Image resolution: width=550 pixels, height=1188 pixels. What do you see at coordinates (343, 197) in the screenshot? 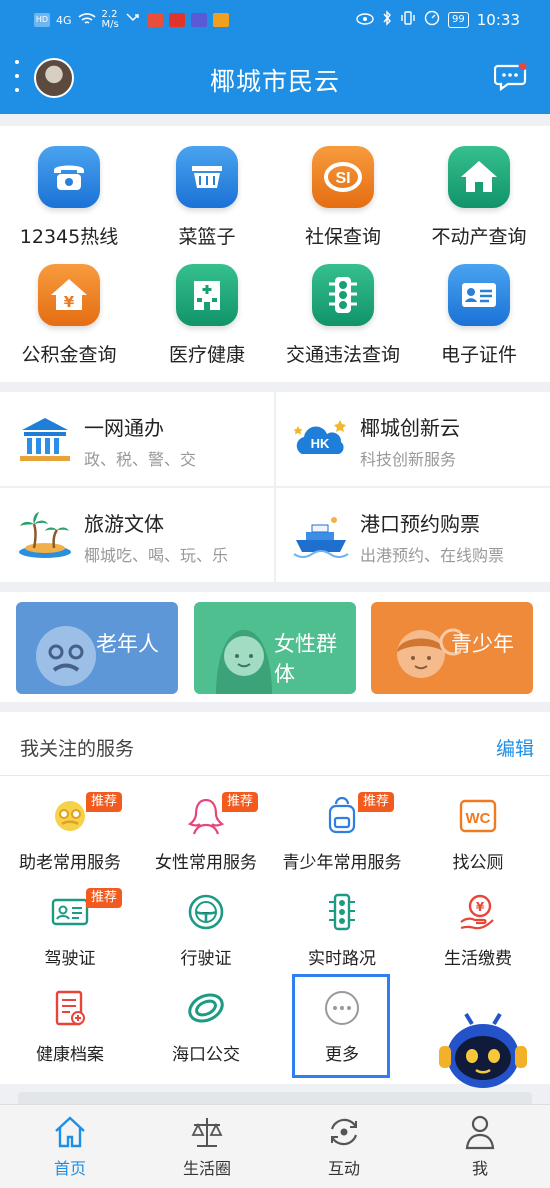
I see `grid-item-social-security: SI 社保查询` at bounding box center [343, 197].